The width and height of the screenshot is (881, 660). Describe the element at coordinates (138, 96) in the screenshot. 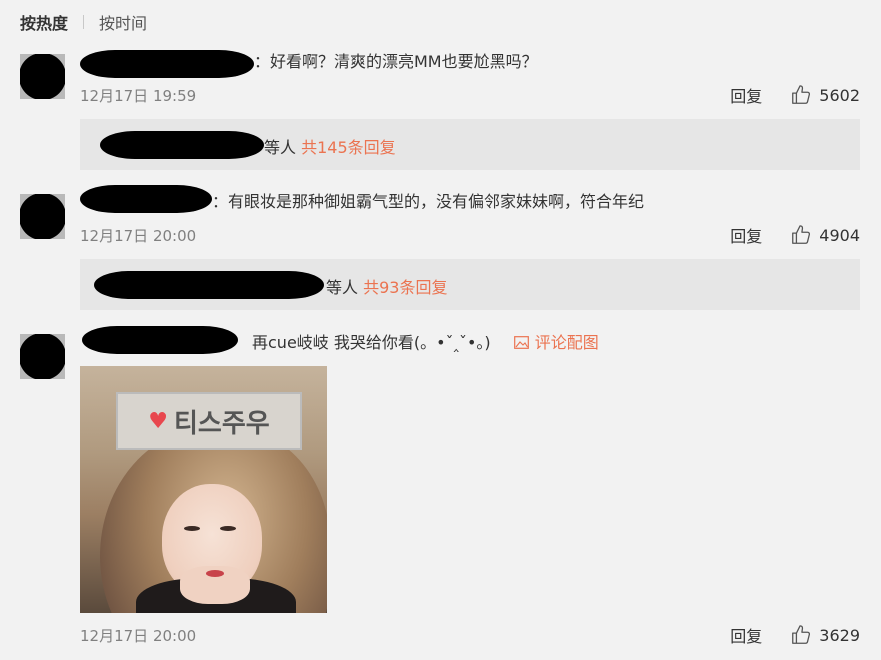

I see `comment-time: 12月17日 19:59` at that location.